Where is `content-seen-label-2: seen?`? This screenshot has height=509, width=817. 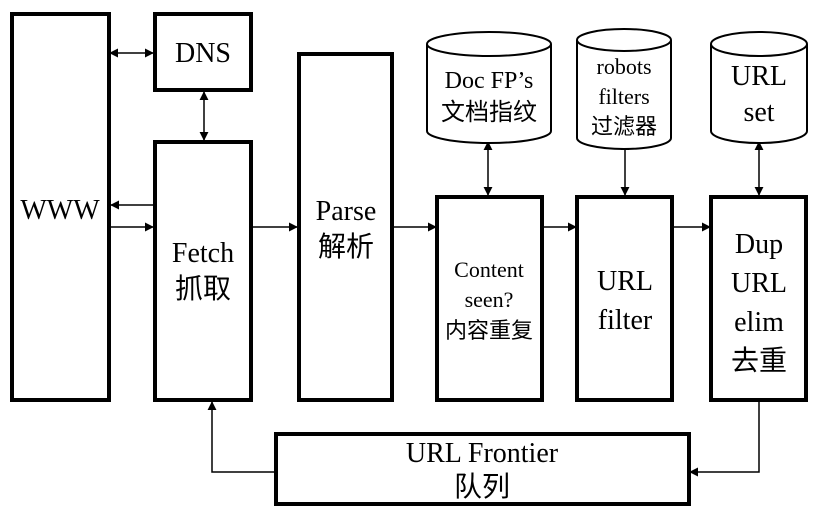
content-seen-label-2: seen? is located at coordinates (489, 299).